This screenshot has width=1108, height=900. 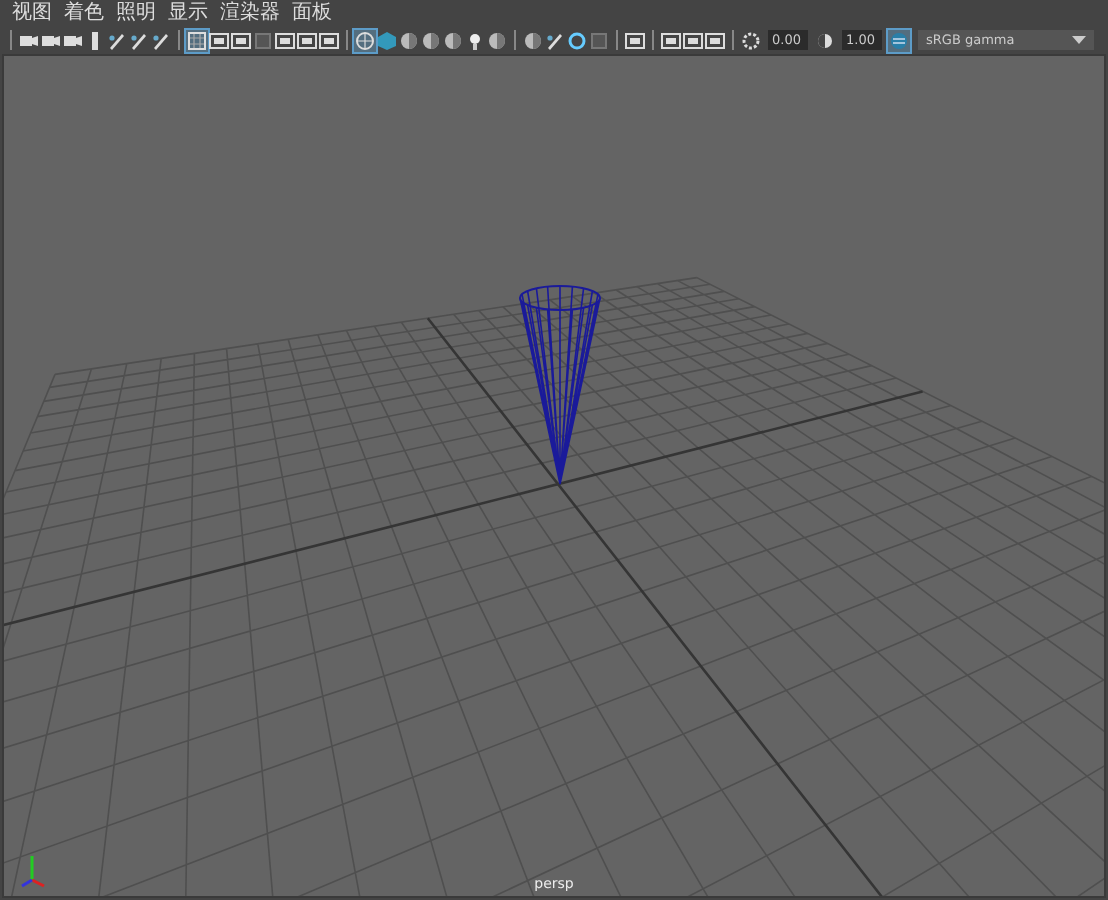 I want to click on color-management-icon, so click(x=899, y=40).